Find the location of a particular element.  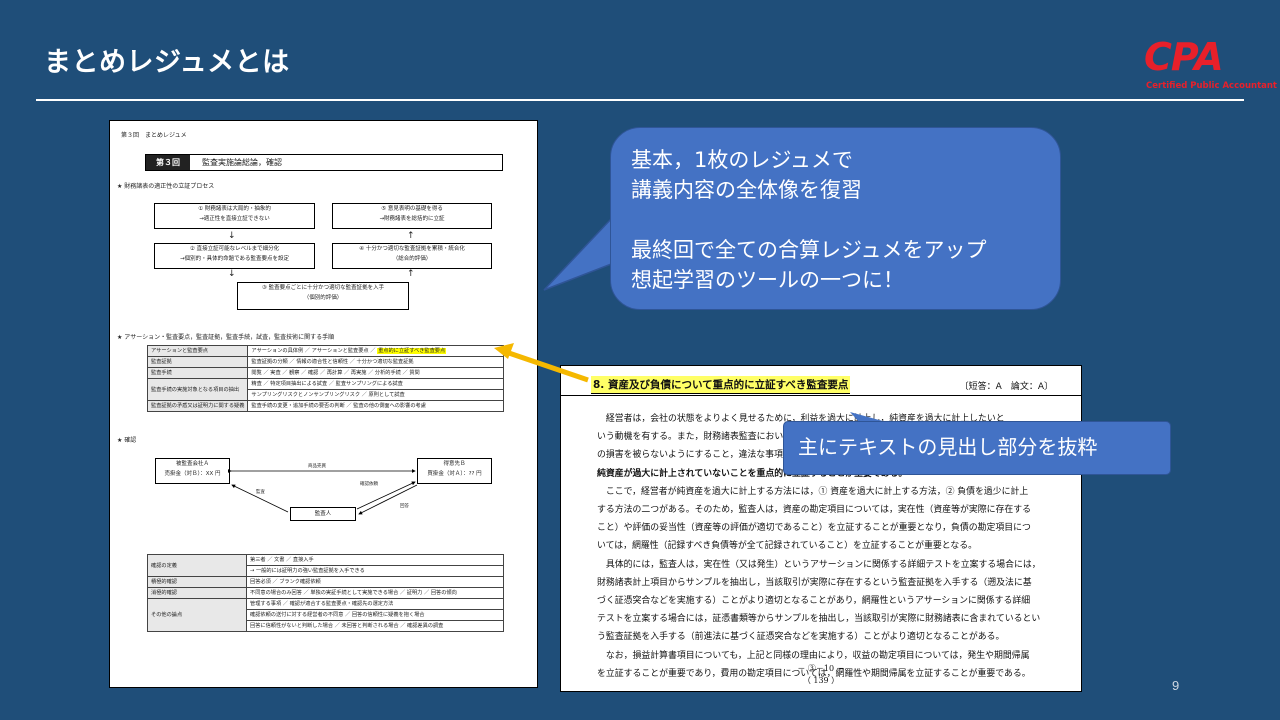

heading-rule is located at coordinates (821, 395).